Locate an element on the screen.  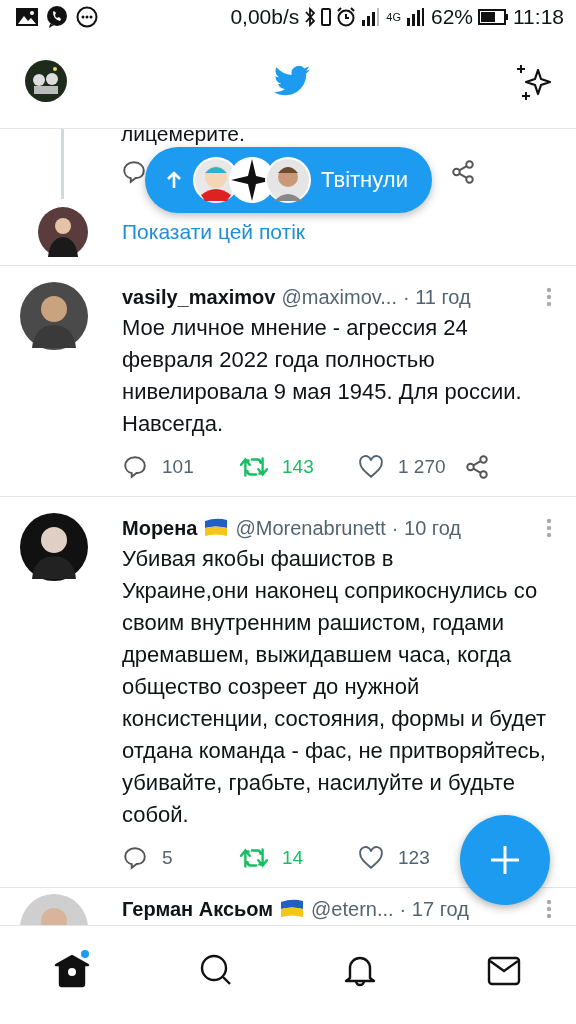
clock: 11:18 is located at coordinates (538, 17).